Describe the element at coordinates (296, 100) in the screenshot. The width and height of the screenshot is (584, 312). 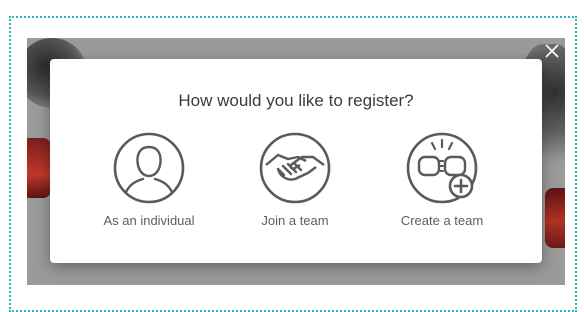
I see `modal-title: How would you like to register?` at that location.